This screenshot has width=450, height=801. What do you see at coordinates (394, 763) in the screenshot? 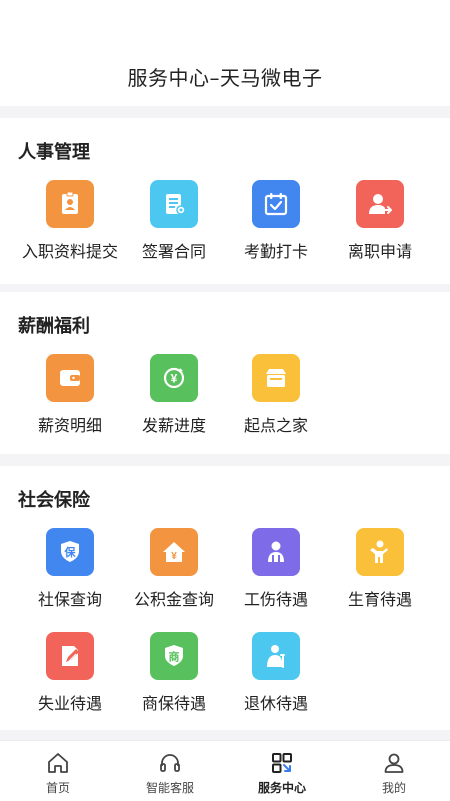
I see `user-icon` at bounding box center [394, 763].